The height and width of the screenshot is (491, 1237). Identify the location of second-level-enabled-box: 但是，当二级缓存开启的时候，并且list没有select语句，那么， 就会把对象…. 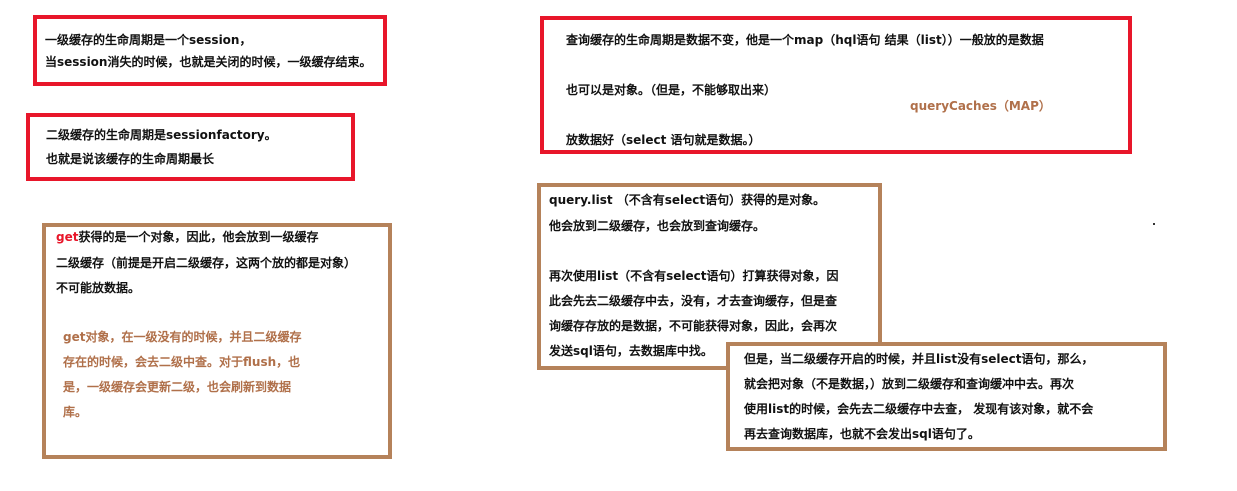
(946, 396).